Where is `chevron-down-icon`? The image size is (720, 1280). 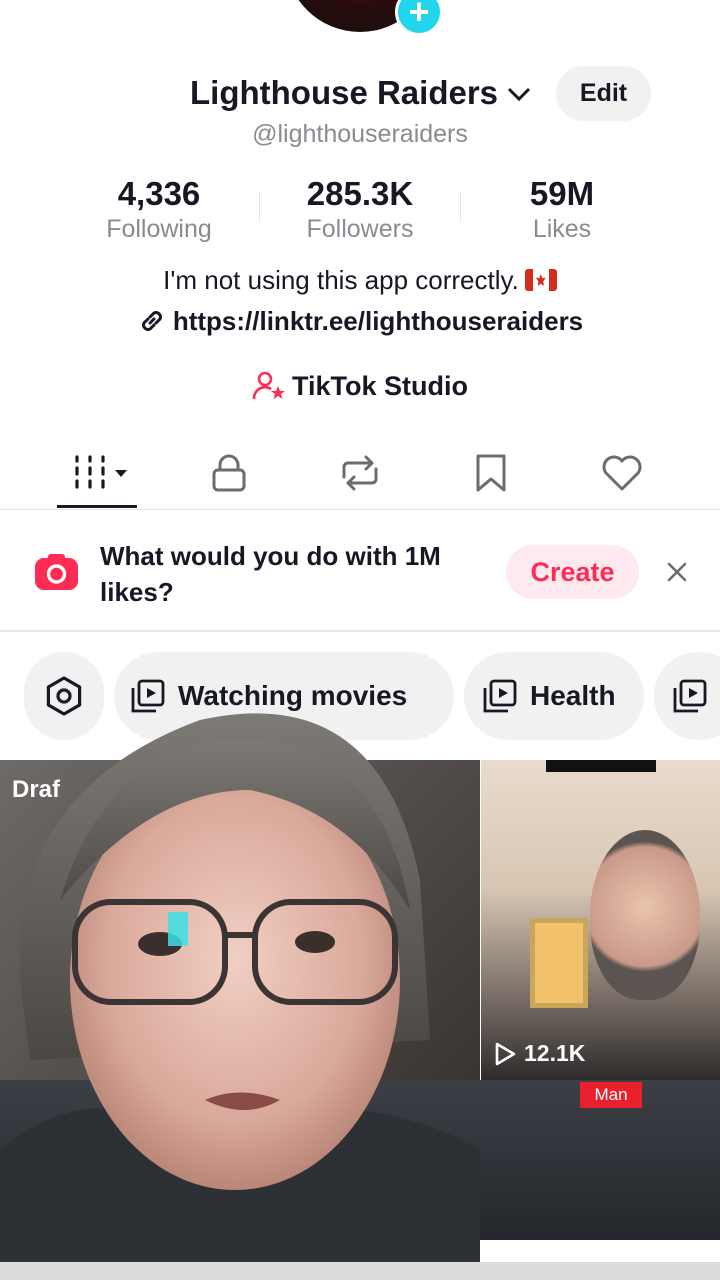
chevron-down-icon is located at coordinates (519, 94).